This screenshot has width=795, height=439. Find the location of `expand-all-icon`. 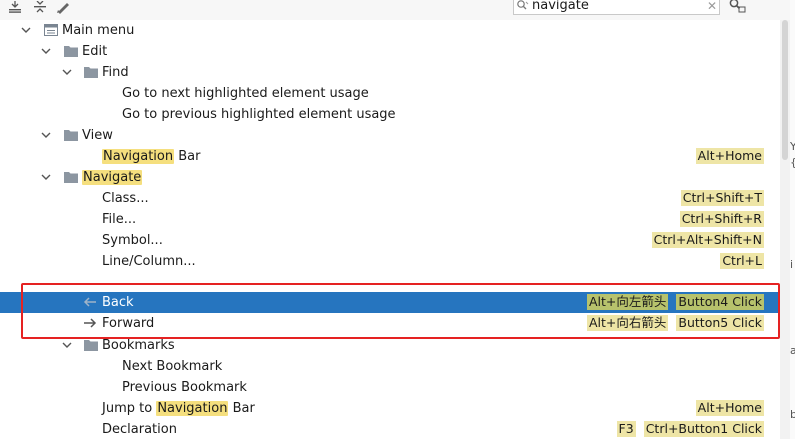

expand-all-icon is located at coordinates (15, 7).